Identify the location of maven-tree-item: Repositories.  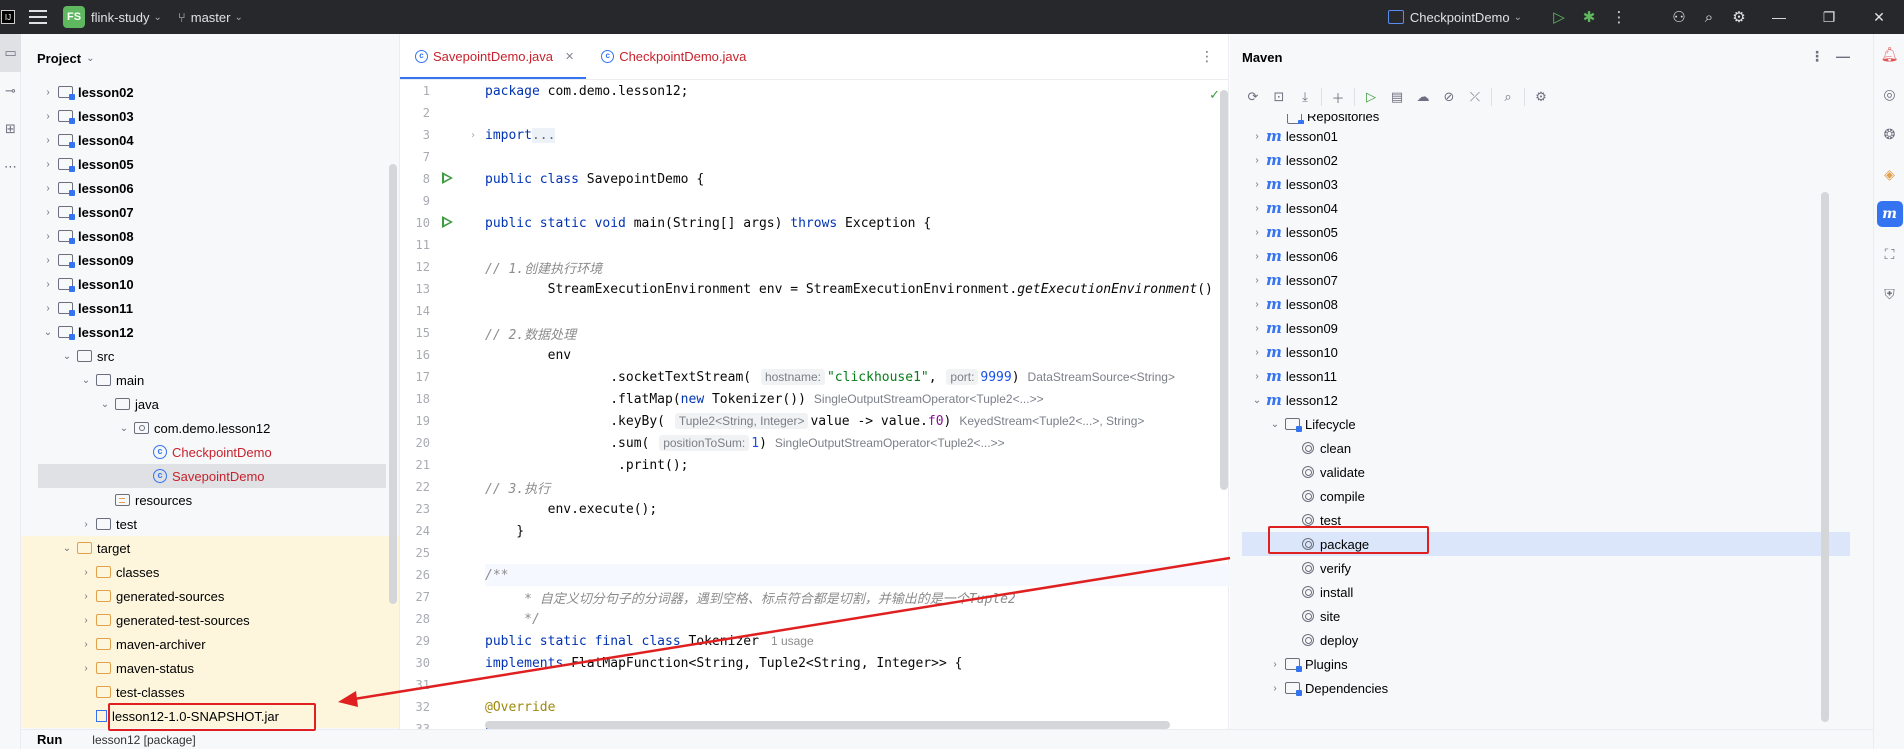
(1551, 119).